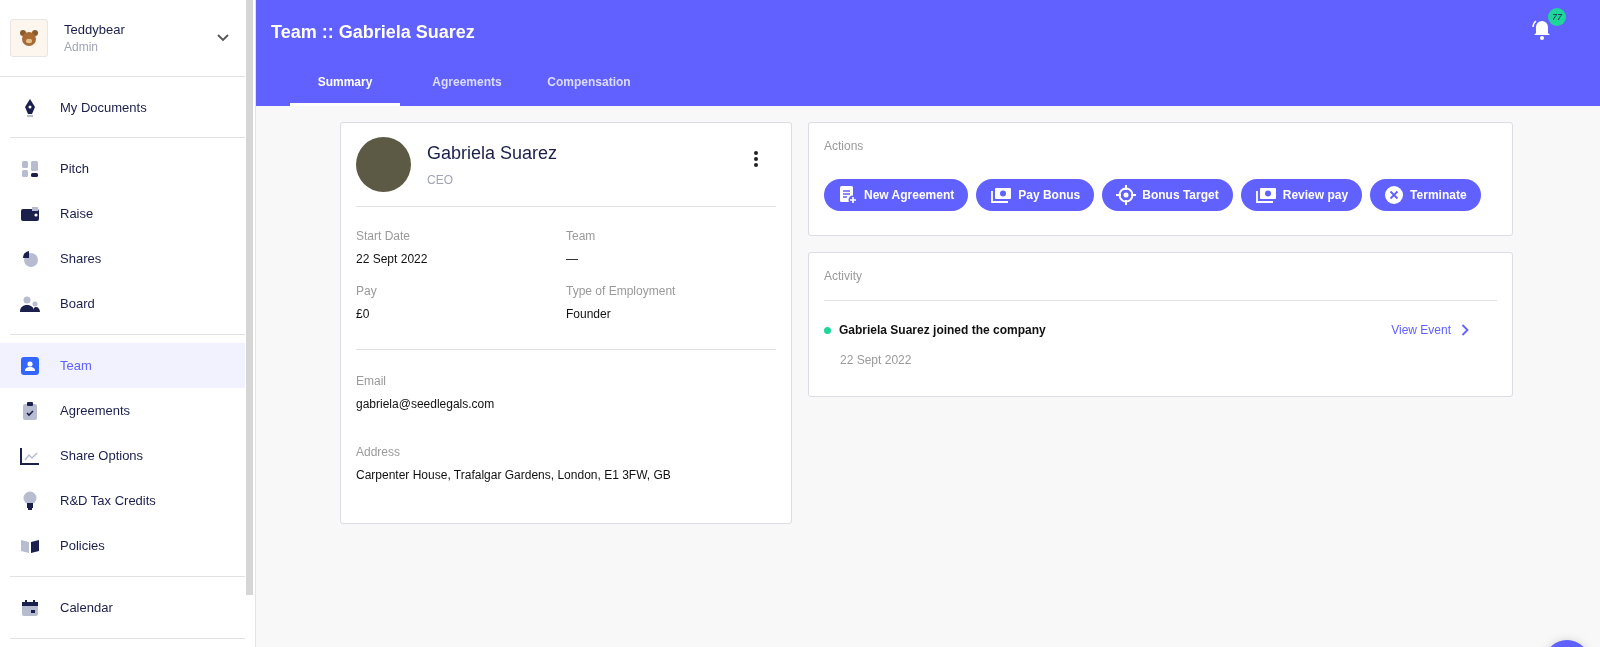  What do you see at coordinates (30, 455) in the screenshot?
I see `line-chart-icon` at bounding box center [30, 455].